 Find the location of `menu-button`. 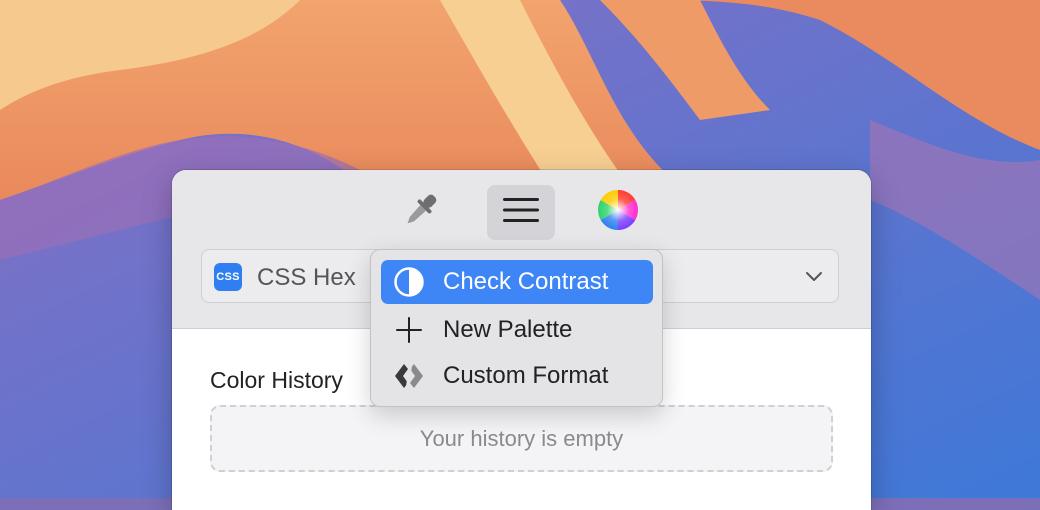

menu-button is located at coordinates (521, 212).